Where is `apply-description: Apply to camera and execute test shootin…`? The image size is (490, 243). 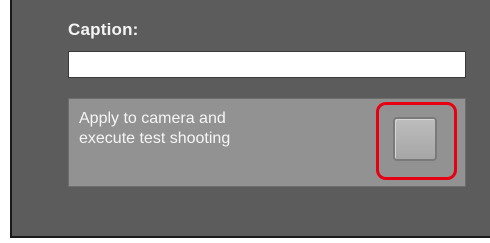 apply-description: Apply to camera and execute test shootin… is located at coordinates (209, 129).